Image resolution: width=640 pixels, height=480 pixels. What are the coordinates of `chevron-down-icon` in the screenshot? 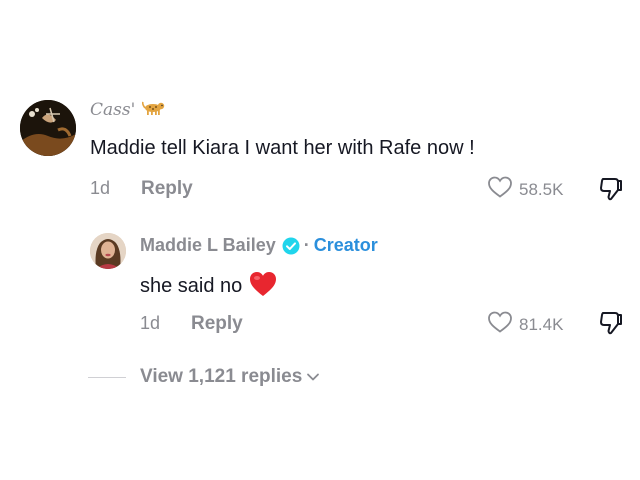 It's located at (313, 377).